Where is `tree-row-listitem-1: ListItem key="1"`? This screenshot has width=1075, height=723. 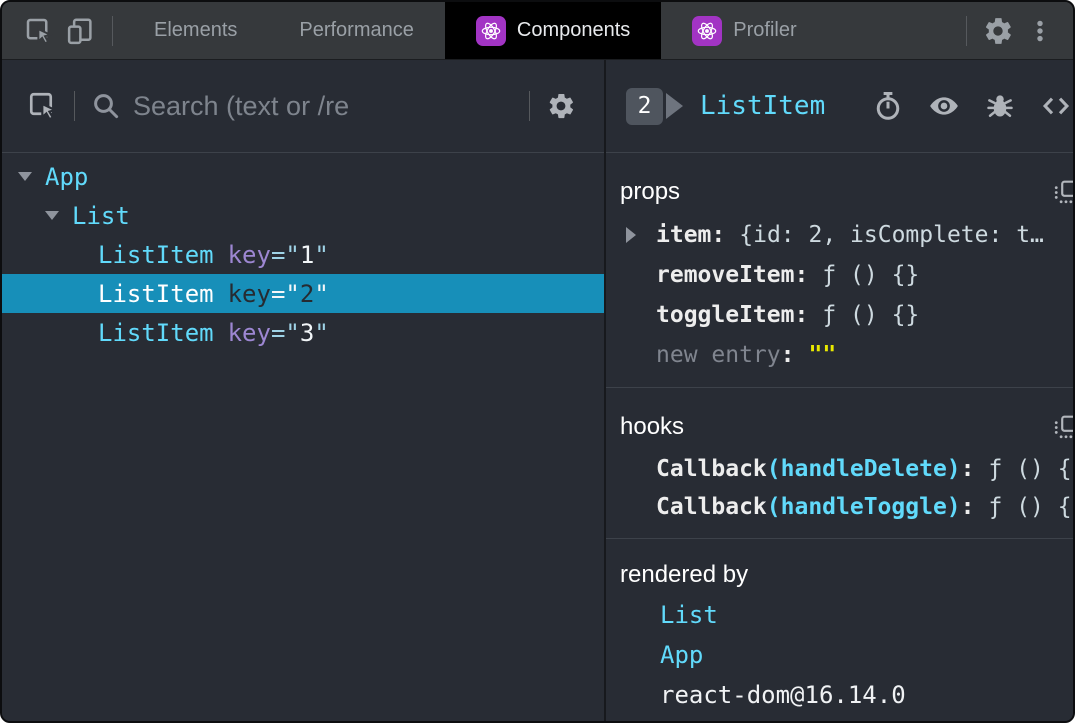 tree-row-listitem-1: ListItem key="1" is located at coordinates (303, 254).